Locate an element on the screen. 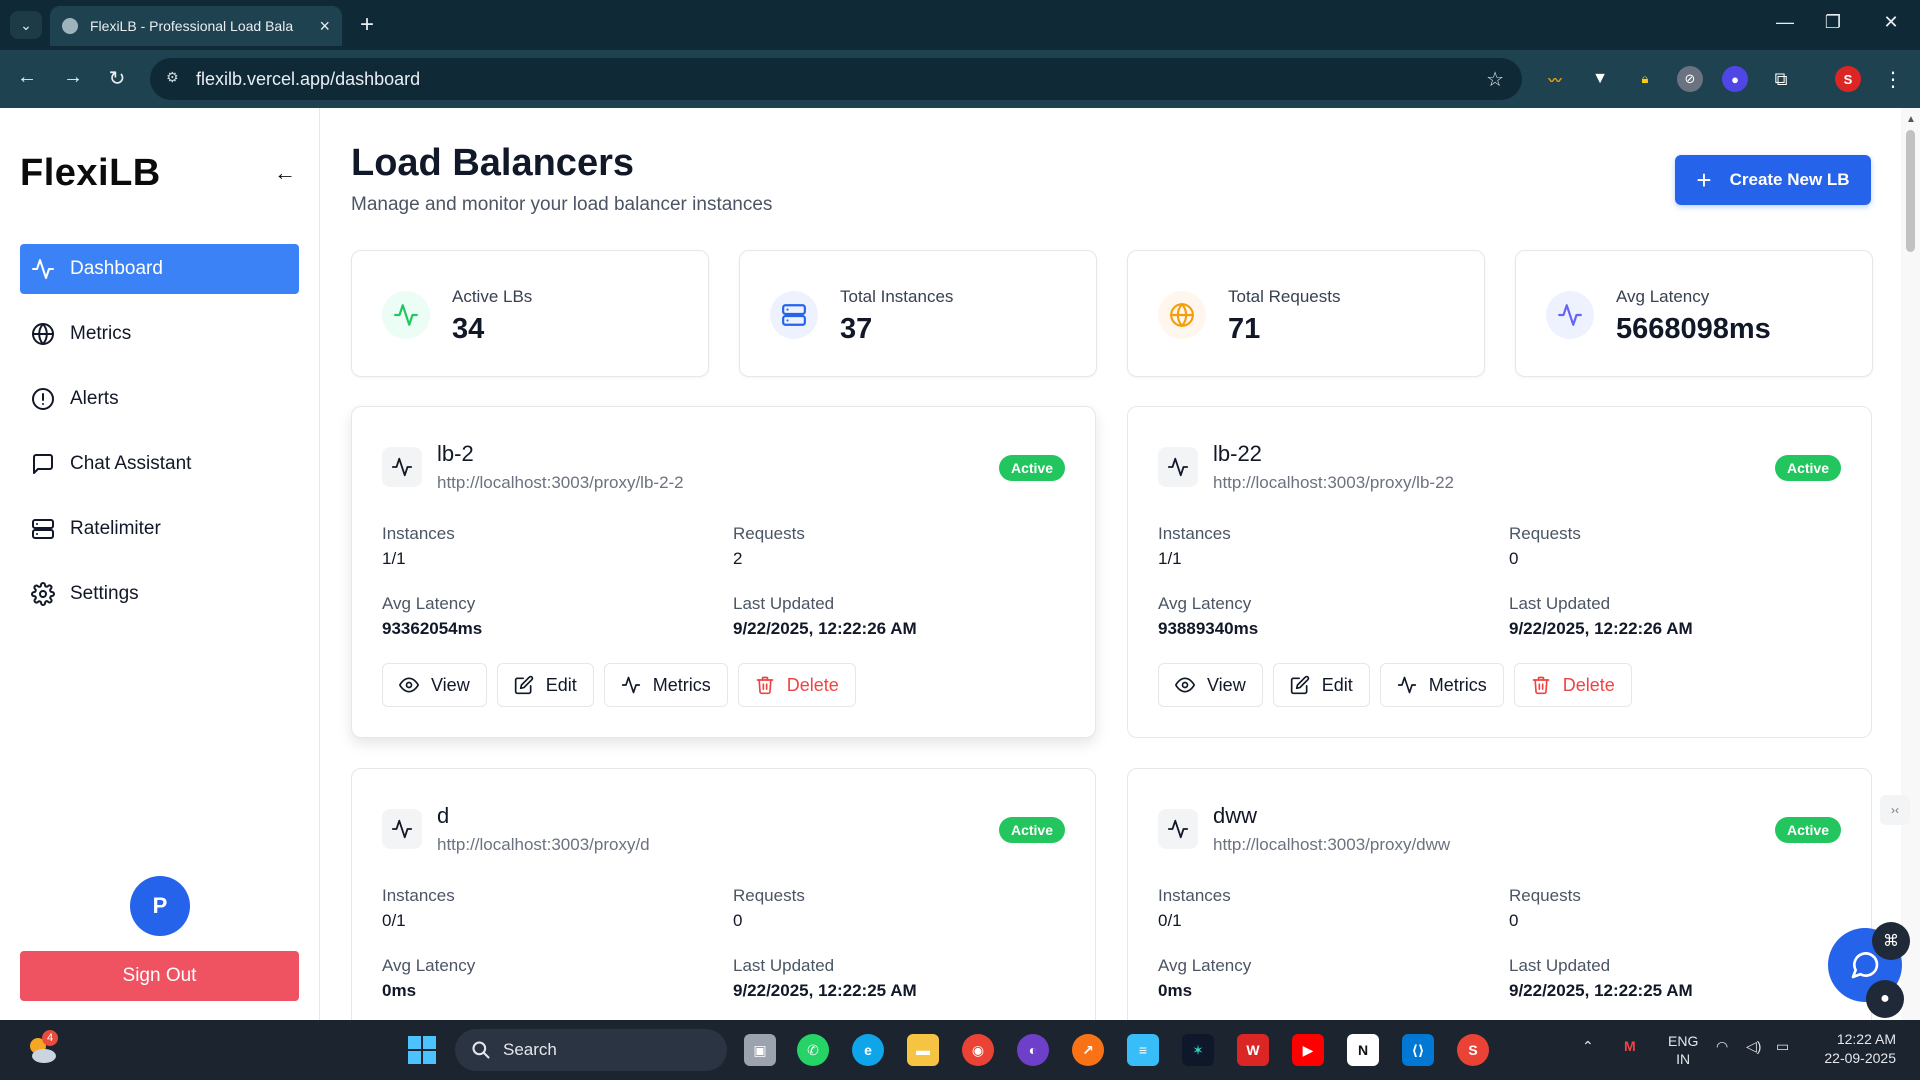 Image resolution: width=1920 pixels, height=1080 pixels. language-indicator: ENG IN is located at coordinates (1683, 1050).